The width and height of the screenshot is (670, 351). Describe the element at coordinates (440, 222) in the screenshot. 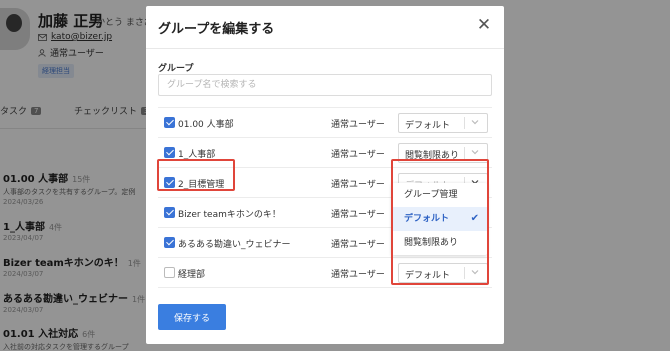

I see `highlight-box-dropdown` at that location.